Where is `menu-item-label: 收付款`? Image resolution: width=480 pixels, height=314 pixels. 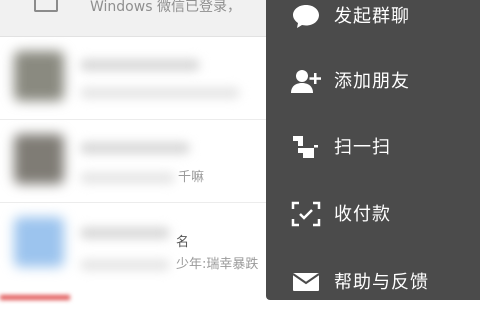 menu-item-label: 收付款 is located at coordinates (362, 214).